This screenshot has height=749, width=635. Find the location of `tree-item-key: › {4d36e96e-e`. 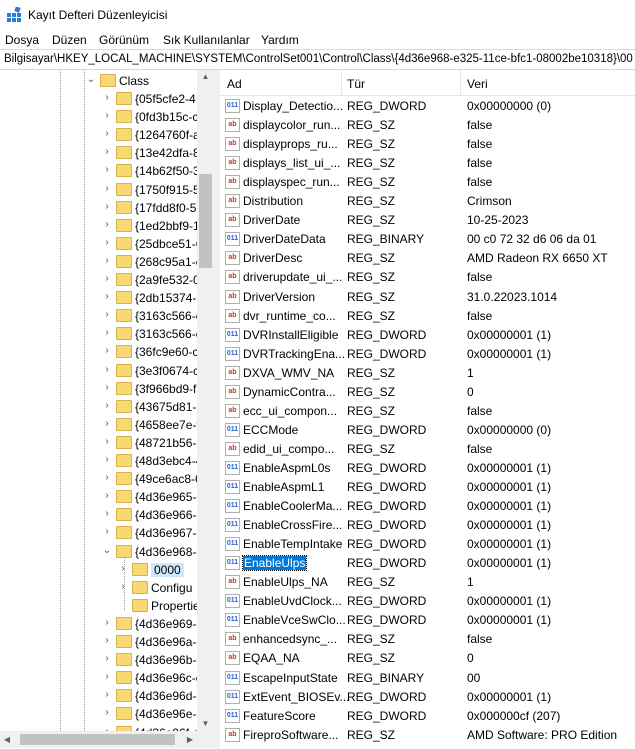

tree-item-key: › {4d36e96e-e is located at coordinates (107, 714).